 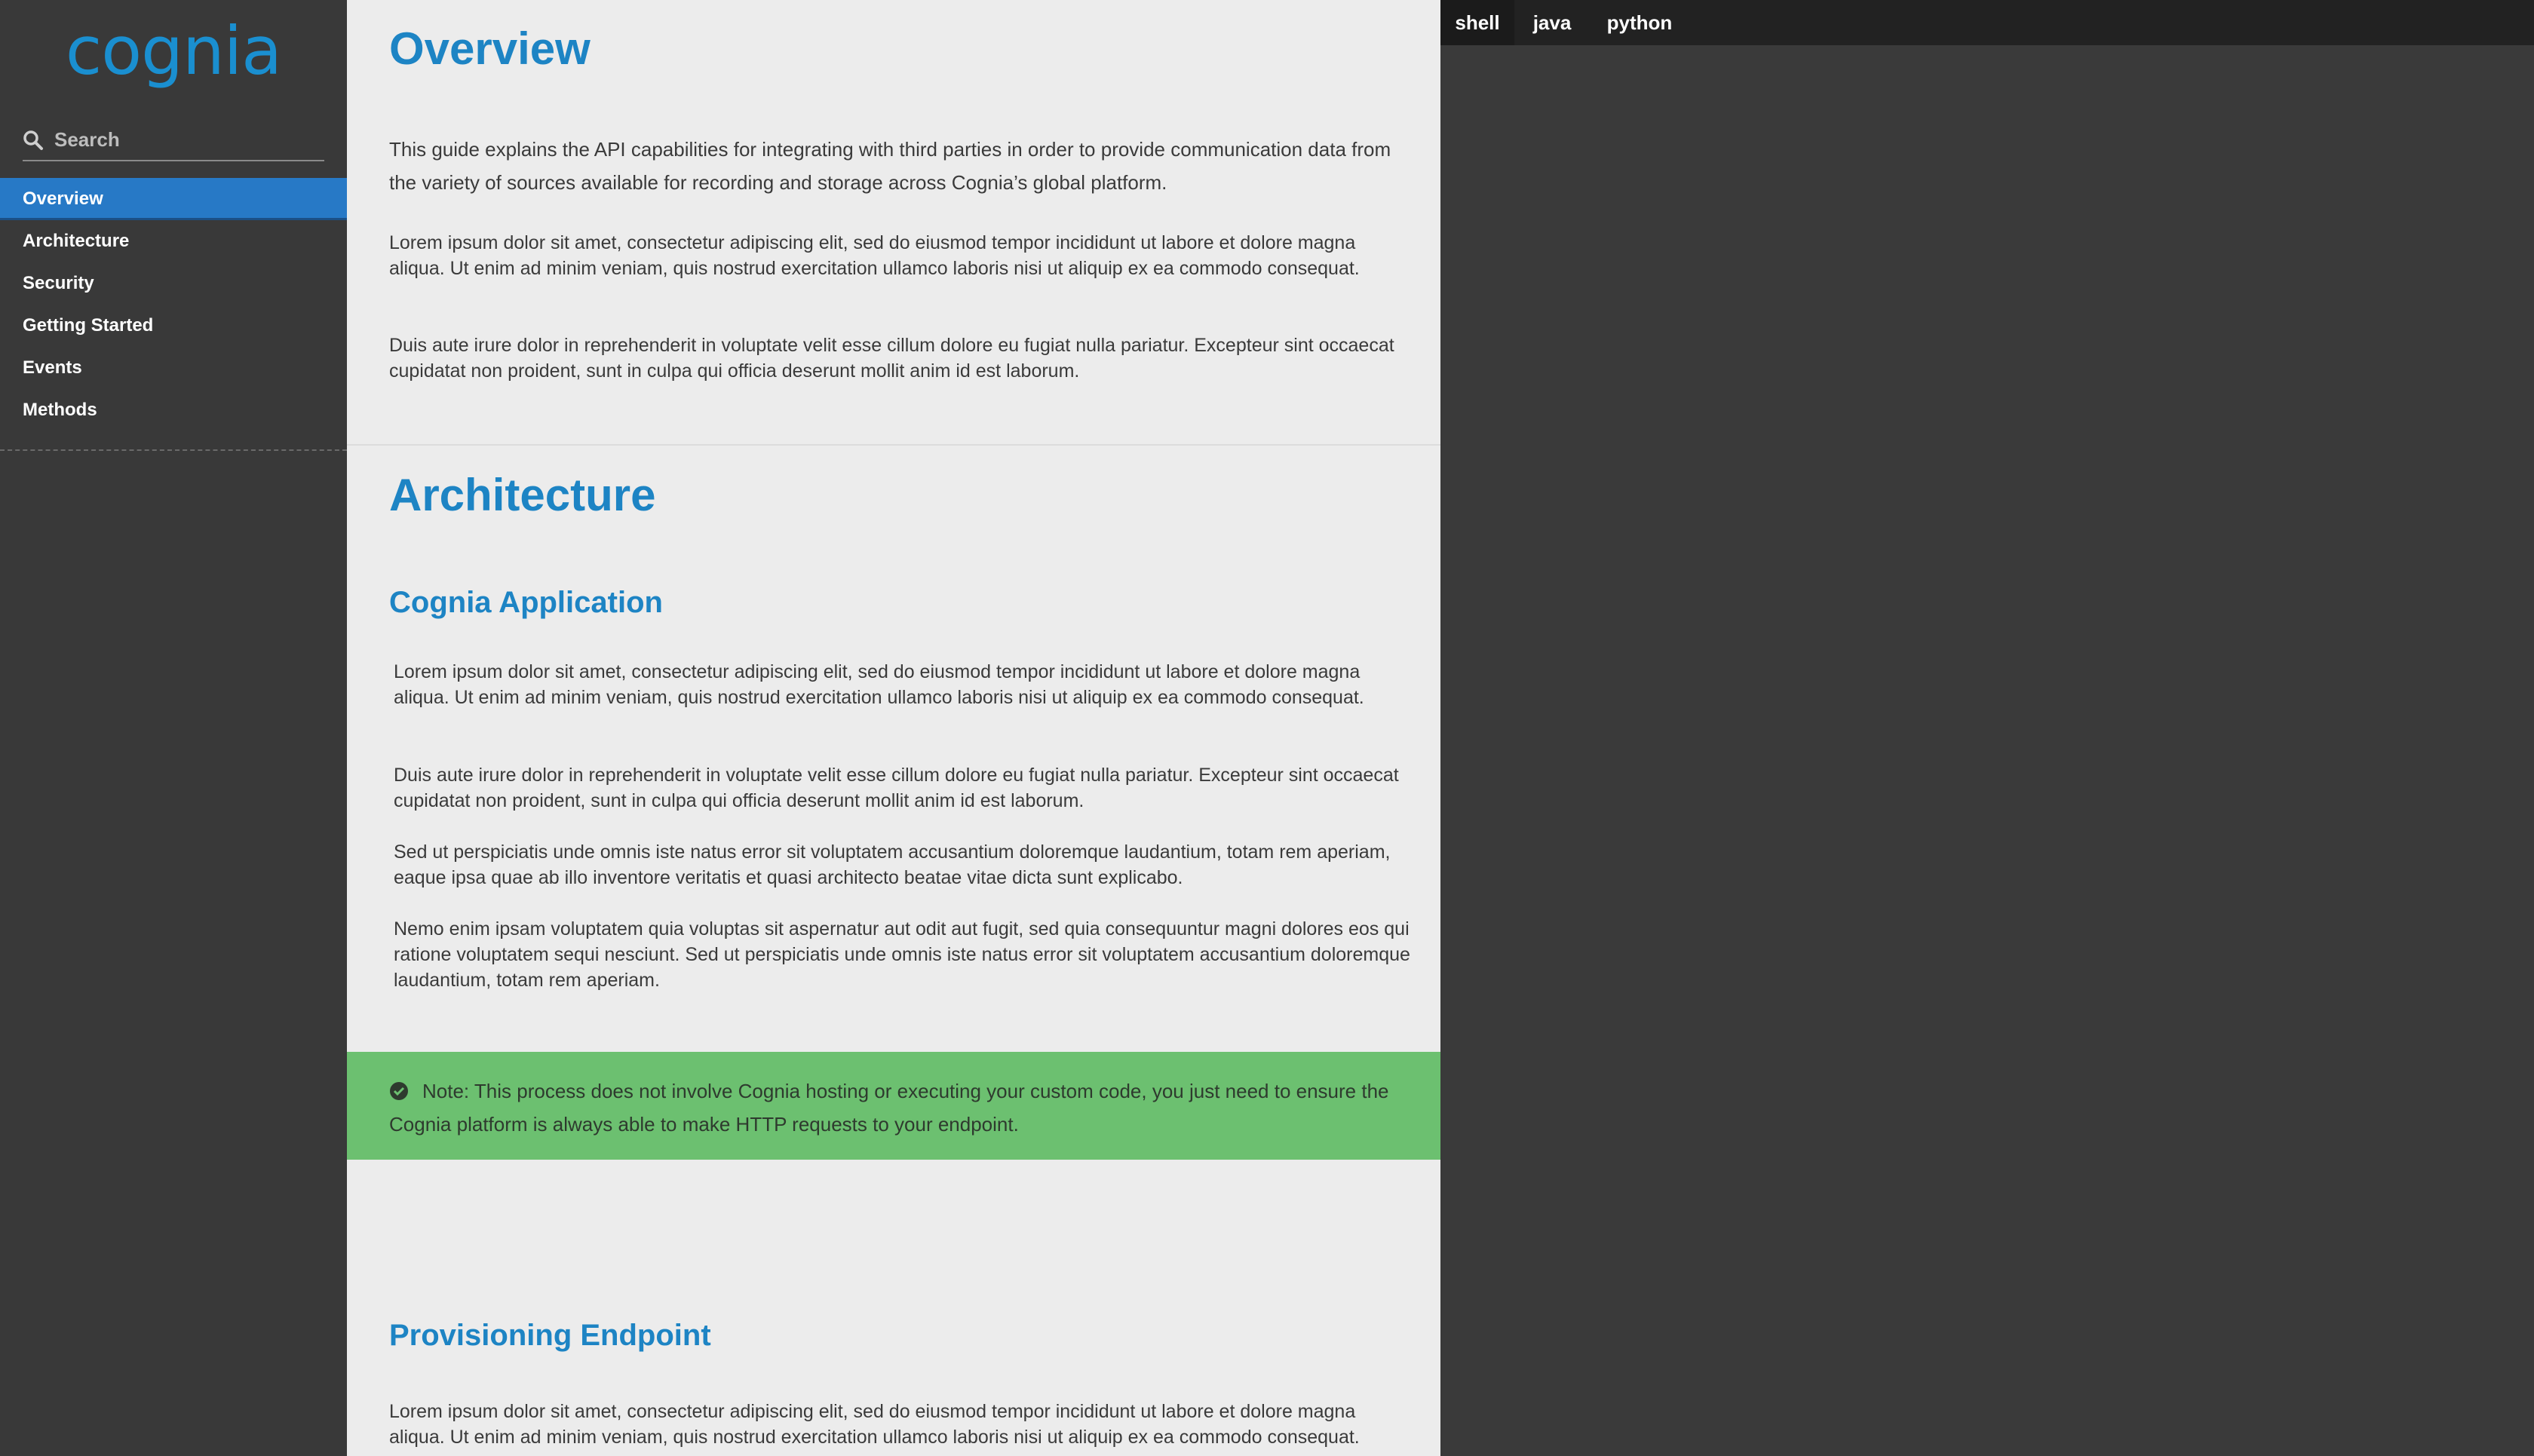 I want to click on sidebar-item-architecture: Architecture, so click(x=173, y=241).